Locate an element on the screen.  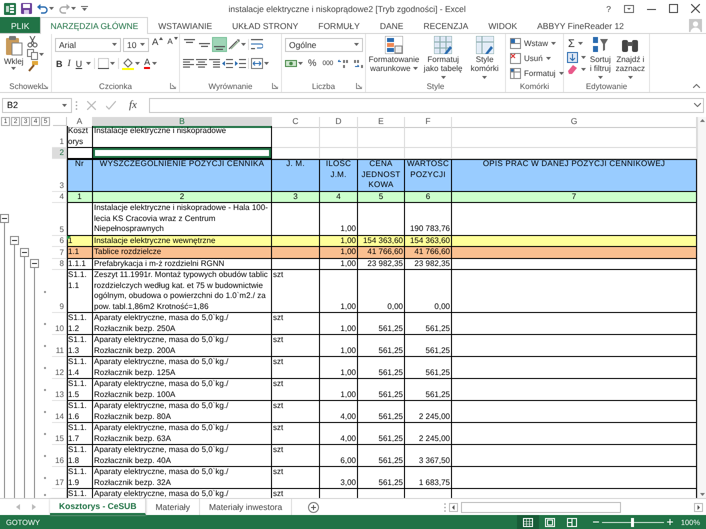
copy-icon is located at coordinates (32, 54).